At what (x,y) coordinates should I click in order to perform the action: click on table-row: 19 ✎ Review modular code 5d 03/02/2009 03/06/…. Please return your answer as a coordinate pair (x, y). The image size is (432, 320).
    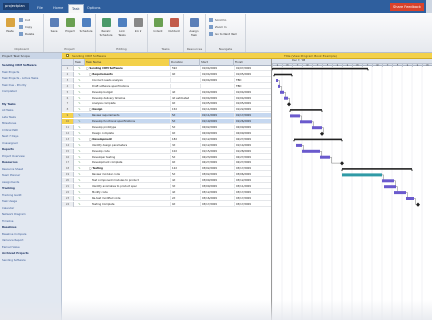
    Looking at the image, I should click on (166, 175).